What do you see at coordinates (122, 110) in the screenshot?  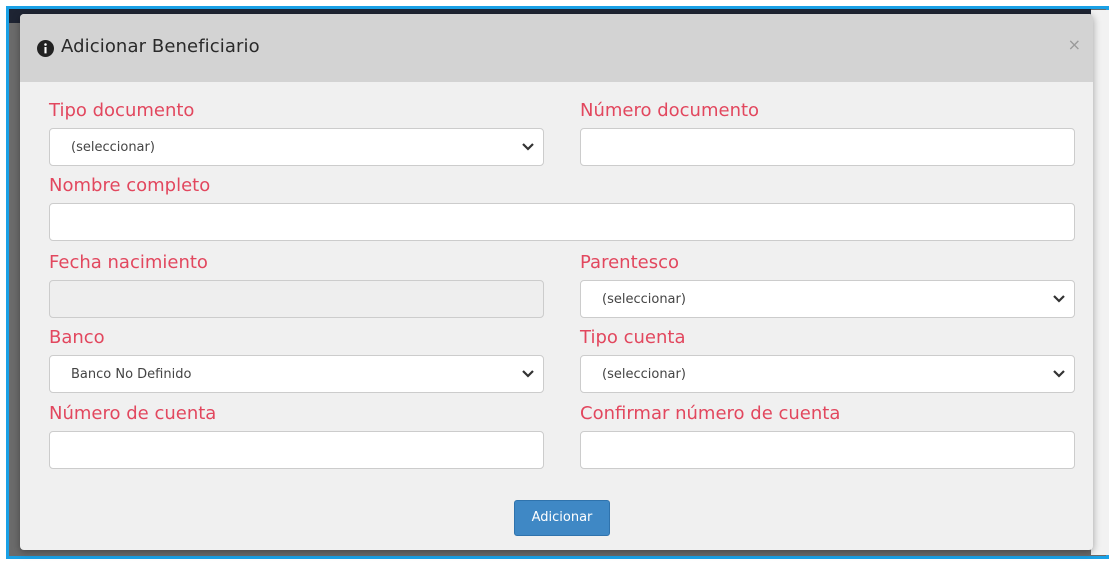 I see `tipo-documento-label: Tipo documento` at bounding box center [122, 110].